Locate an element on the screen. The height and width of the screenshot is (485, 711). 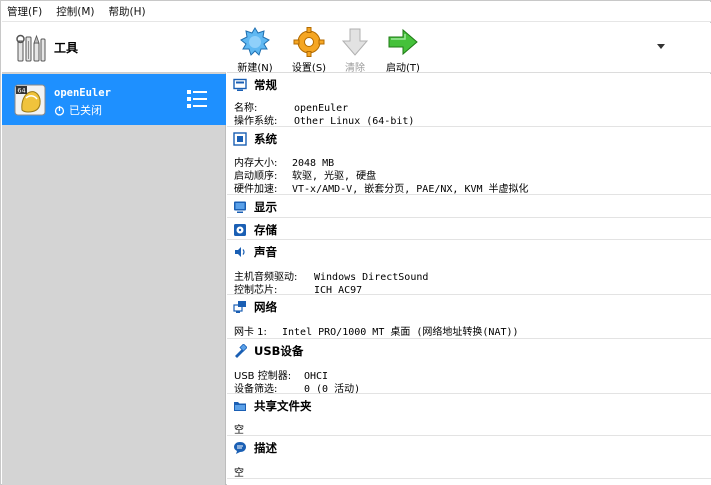
os-badge-text: 64 is located at coordinates (21, 91).